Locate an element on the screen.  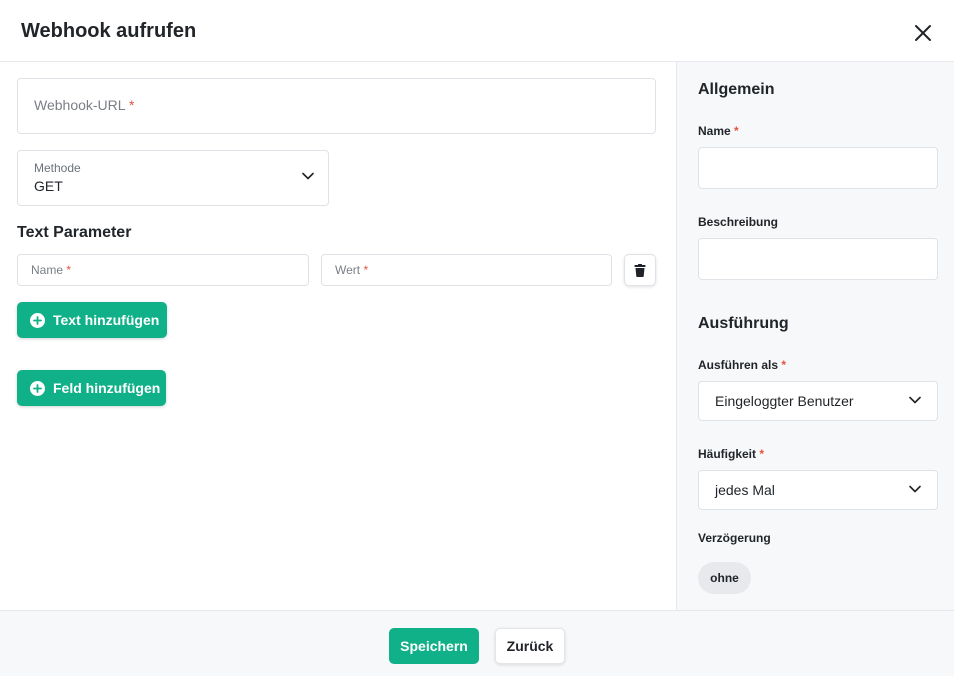
run-as-select: Eingeloggter Benutzer is located at coordinates (818, 401).